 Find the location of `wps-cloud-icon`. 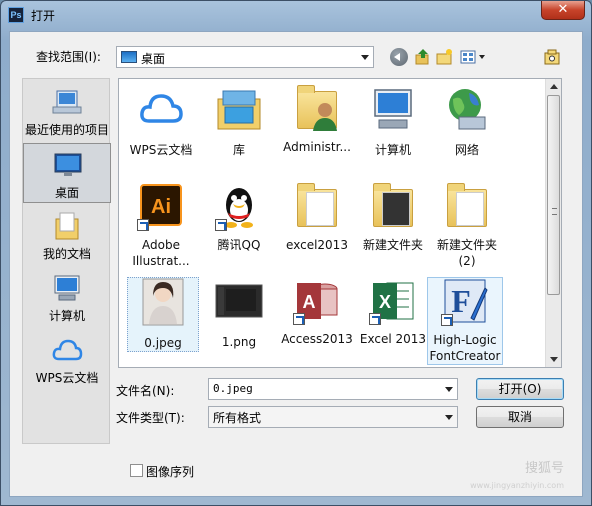

wps-cloud-icon is located at coordinates (67, 350).